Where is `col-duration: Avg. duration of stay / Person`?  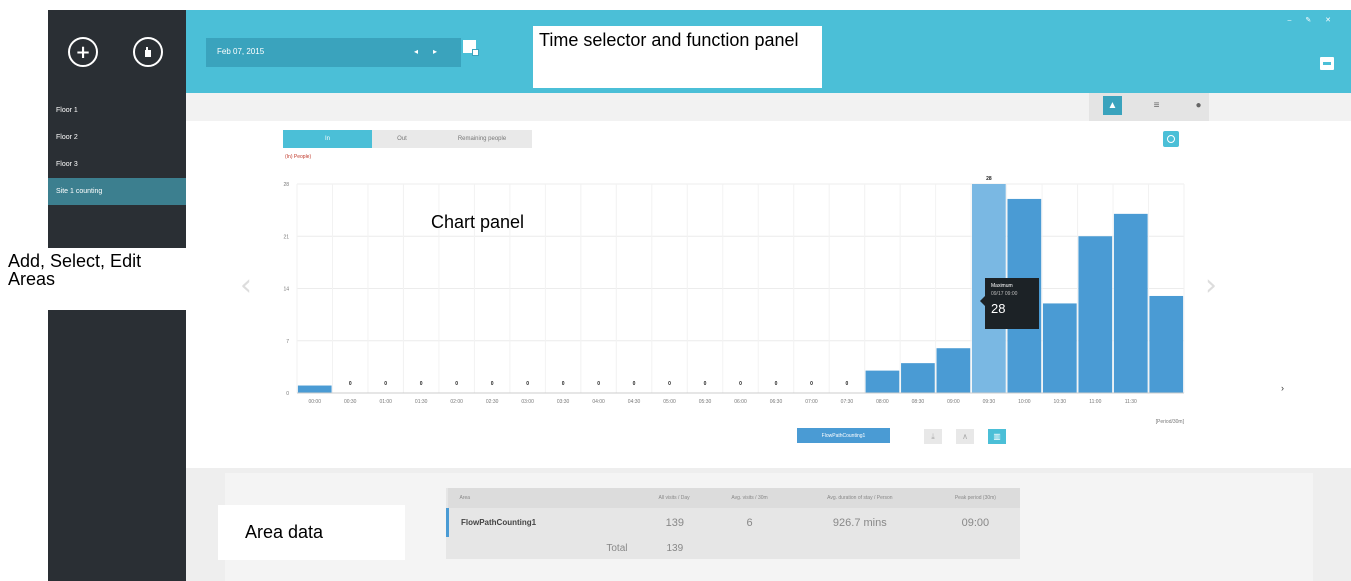
col-duration: Avg. duration of stay / Person is located at coordinates (859, 498).